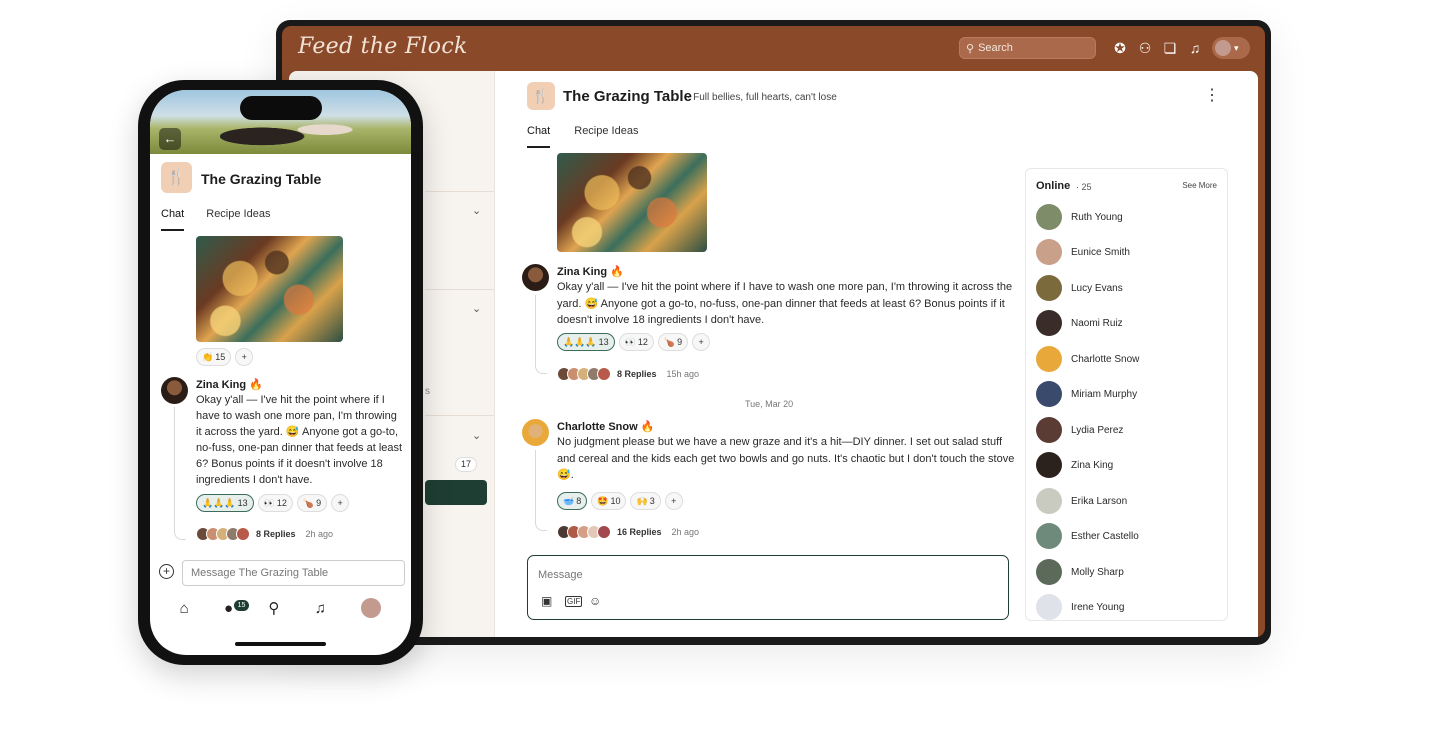 Image resolution: width=1440 pixels, height=730 pixels. I want to click on user-name: Naomi Ruiz, so click(1097, 323).